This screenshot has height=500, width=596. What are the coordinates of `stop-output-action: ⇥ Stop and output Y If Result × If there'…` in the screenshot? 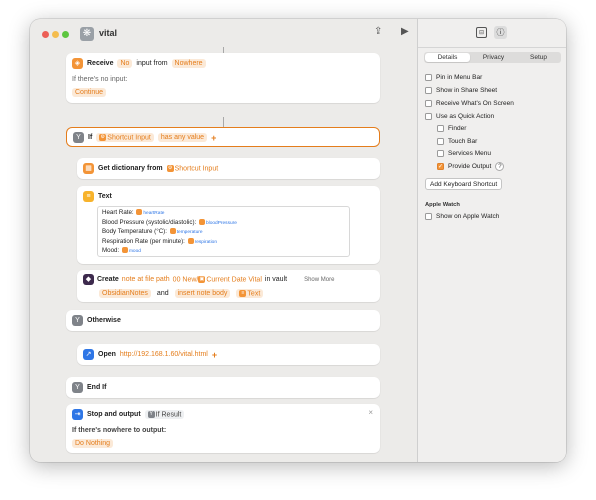 It's located at (223, 428).